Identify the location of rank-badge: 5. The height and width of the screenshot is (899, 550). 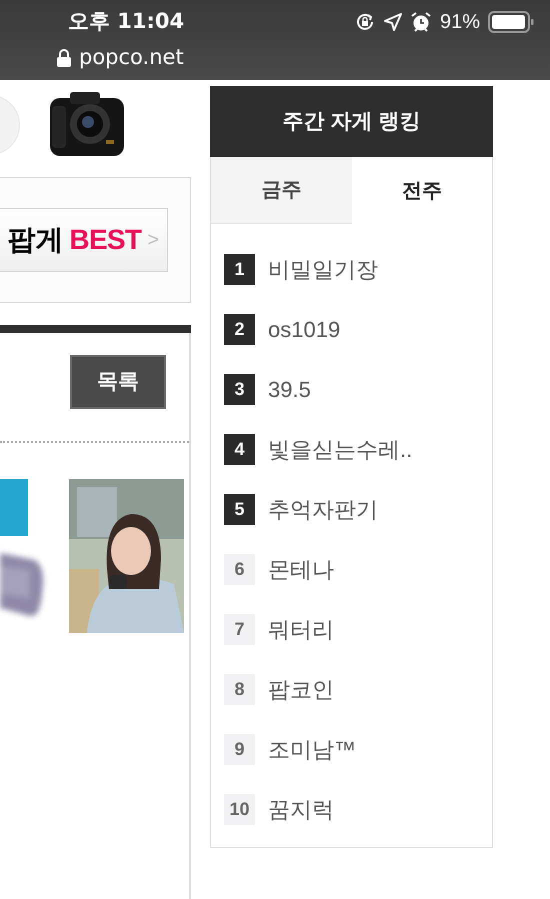
(239, 509).